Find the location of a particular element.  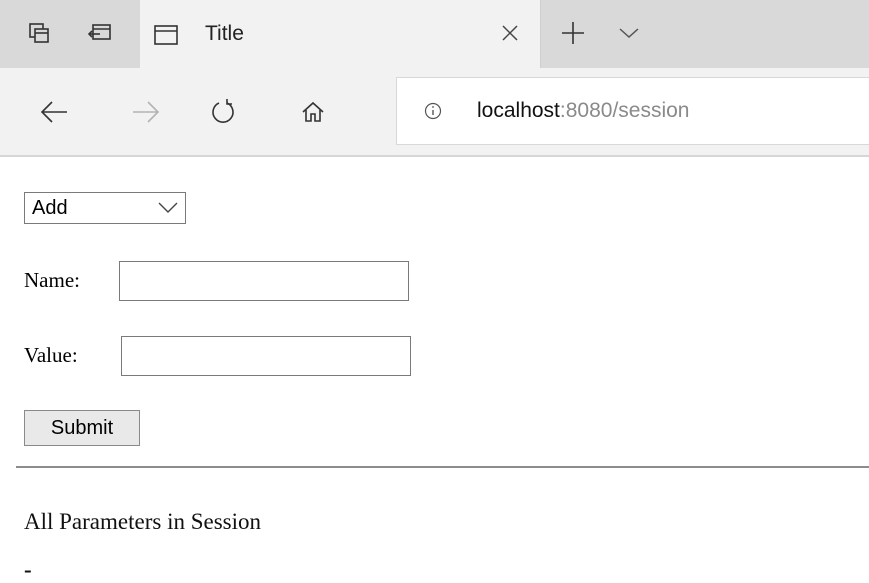

value-input is located at coordinates (266, 356).